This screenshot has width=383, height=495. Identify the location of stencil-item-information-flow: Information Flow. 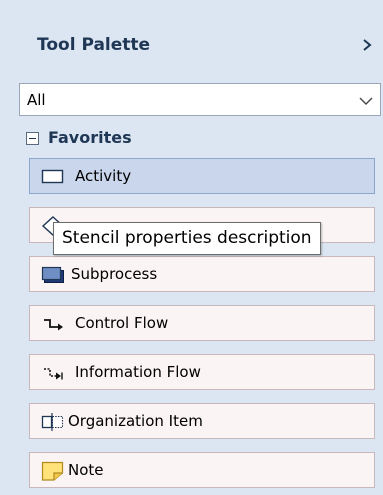
(202, 372).